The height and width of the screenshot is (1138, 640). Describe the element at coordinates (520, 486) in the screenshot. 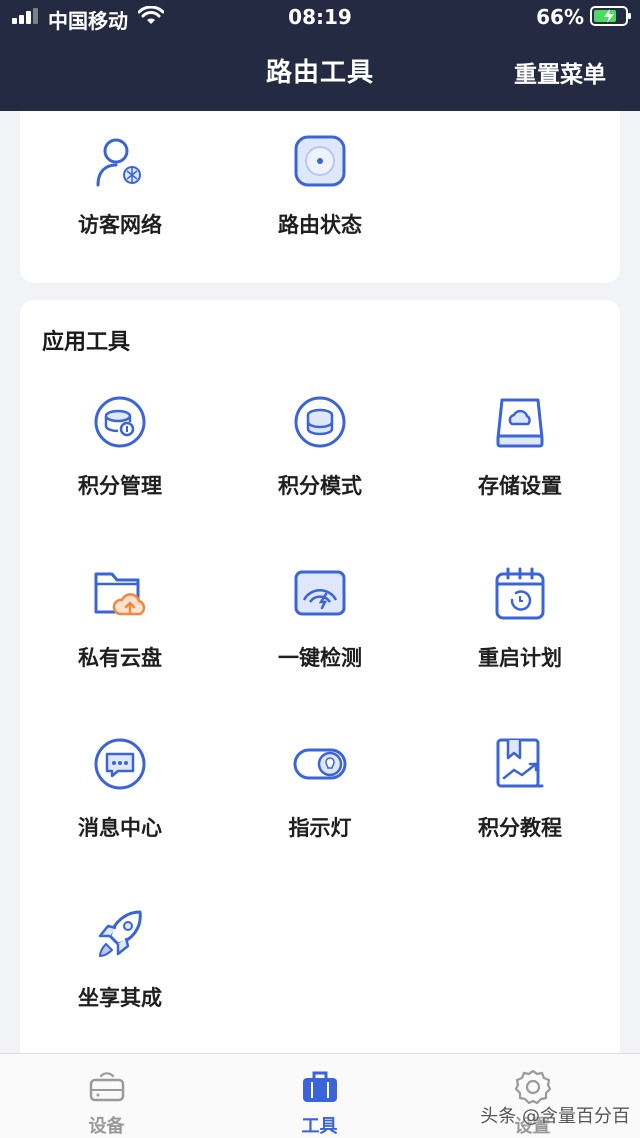

I see `tool-label: 存储设置` at that location.